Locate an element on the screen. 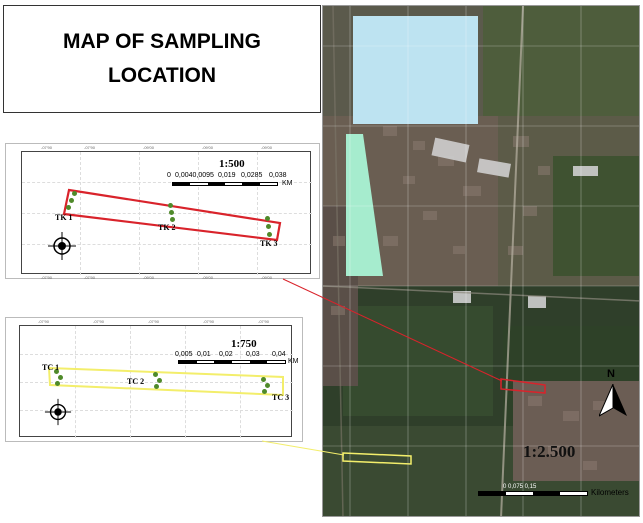  tk-site-outline is located at coordinates (172, 215).